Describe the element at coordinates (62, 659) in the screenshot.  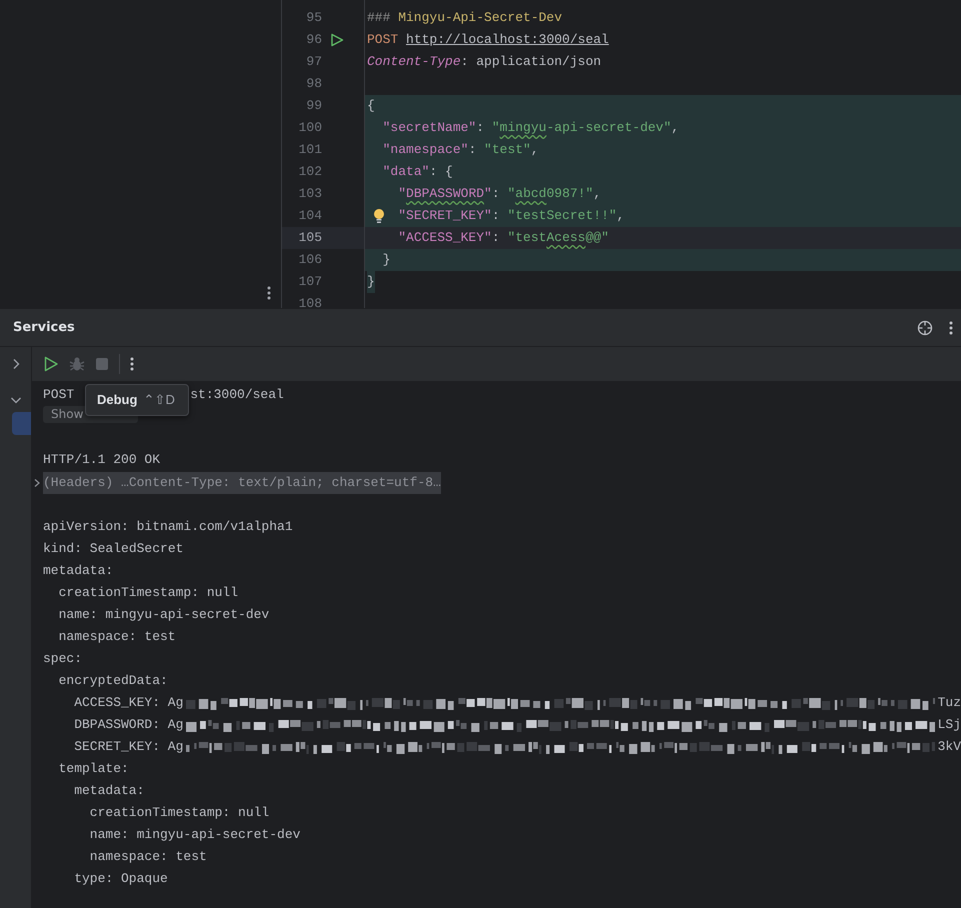
I see `yaml-line: spec:` at that location.